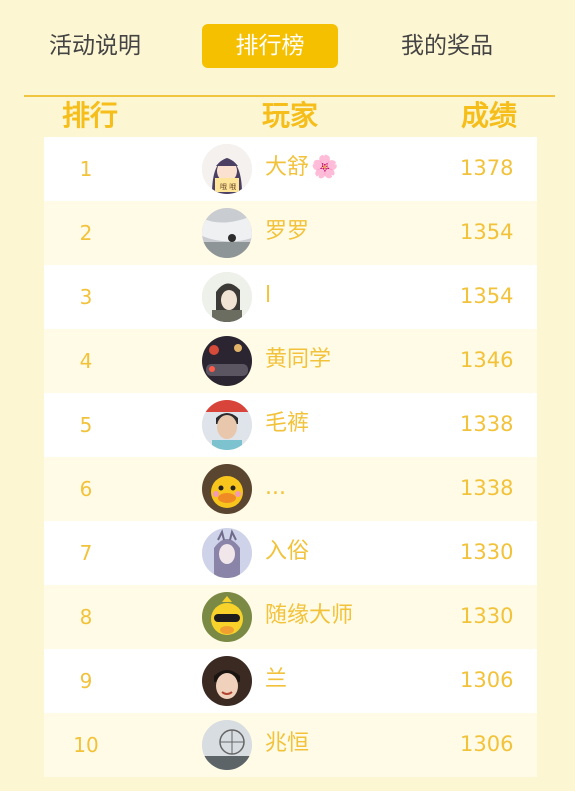 This screenshot has height=791, width=575. What do you see at coordinates (86, 745) in the screenshot?
I see `rank-cell: 10` at bounding box center [86, 745].